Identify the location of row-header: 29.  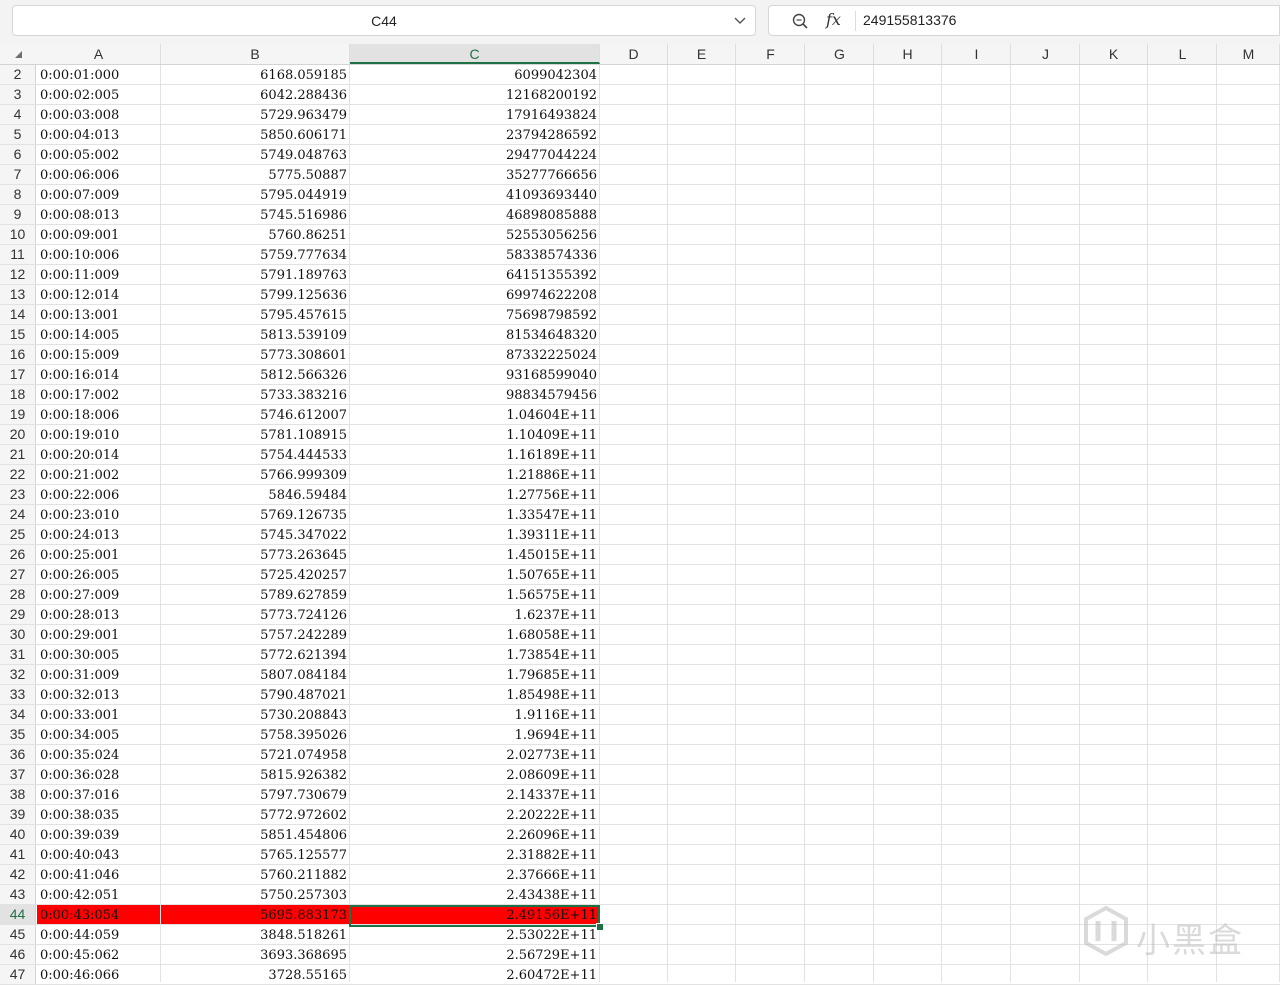
(18, 614).